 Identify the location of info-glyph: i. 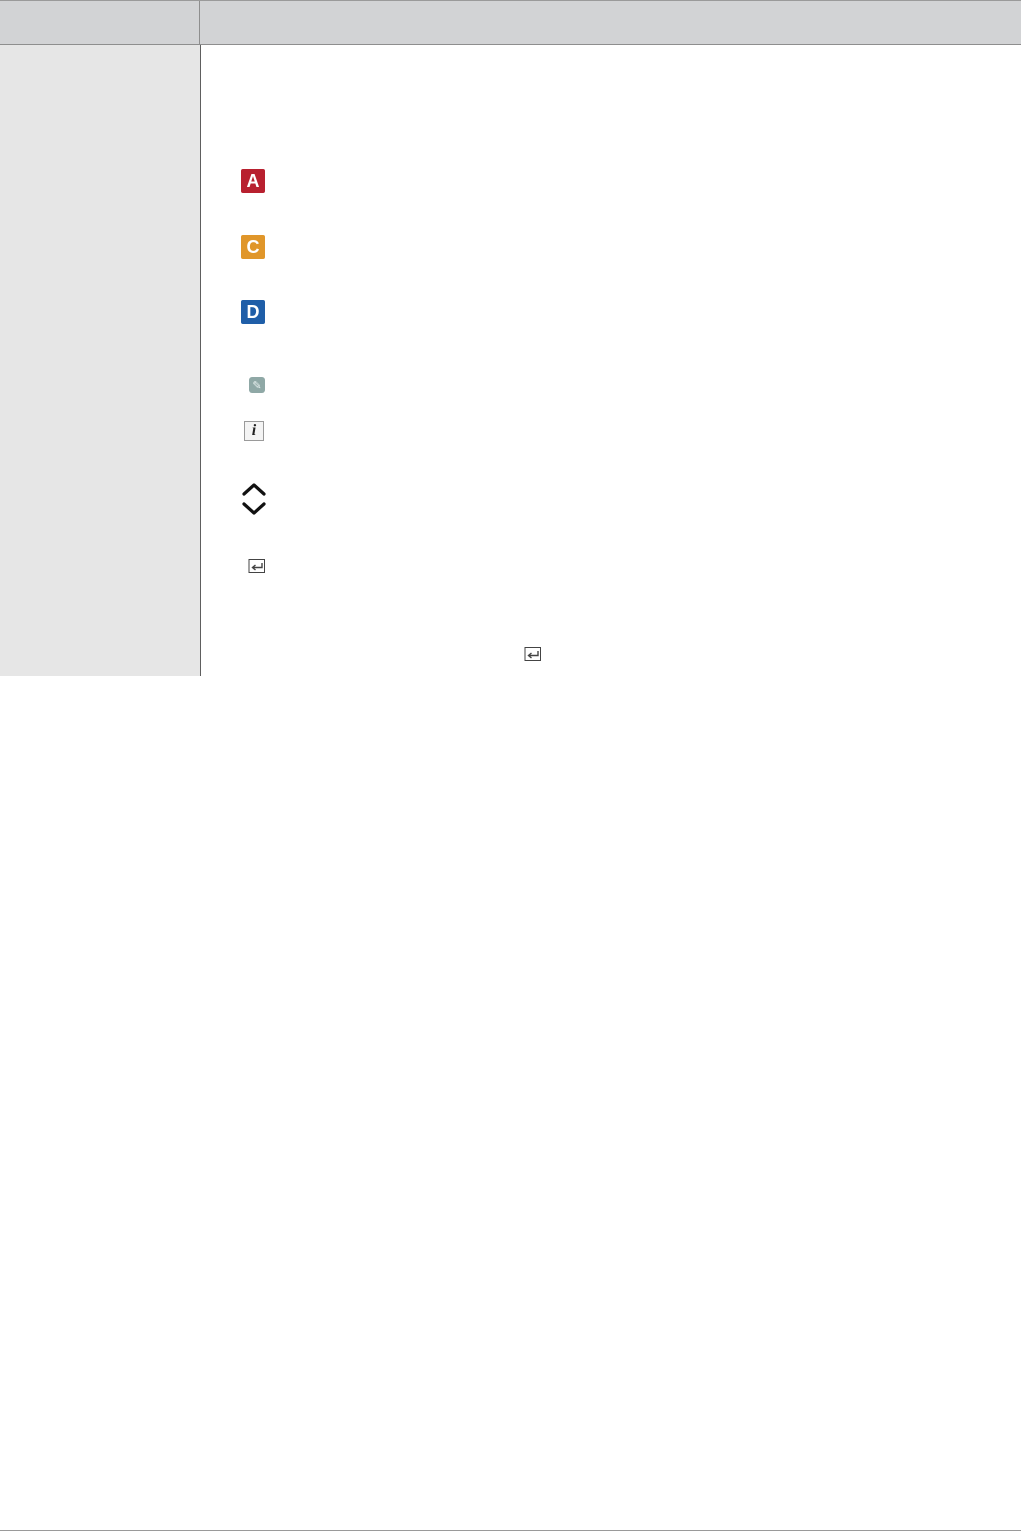
(254, 430).